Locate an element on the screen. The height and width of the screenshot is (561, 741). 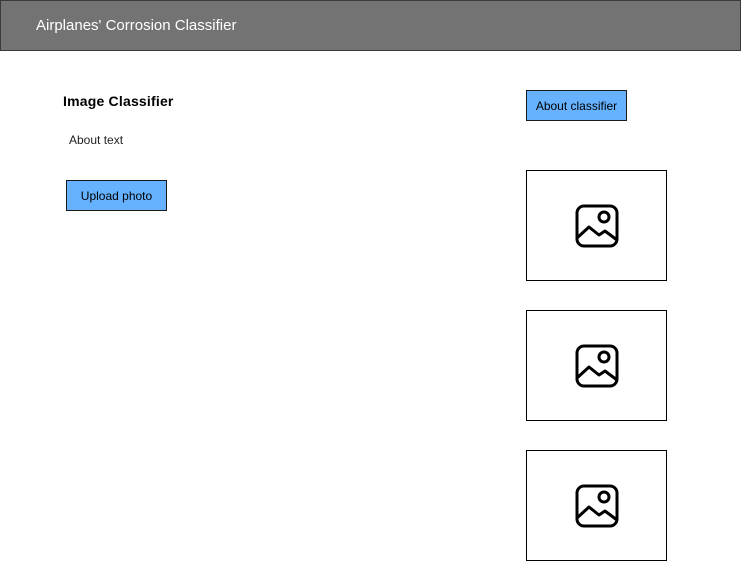
upload-photo-button: Upload photo is located at coordinates (116, 195).